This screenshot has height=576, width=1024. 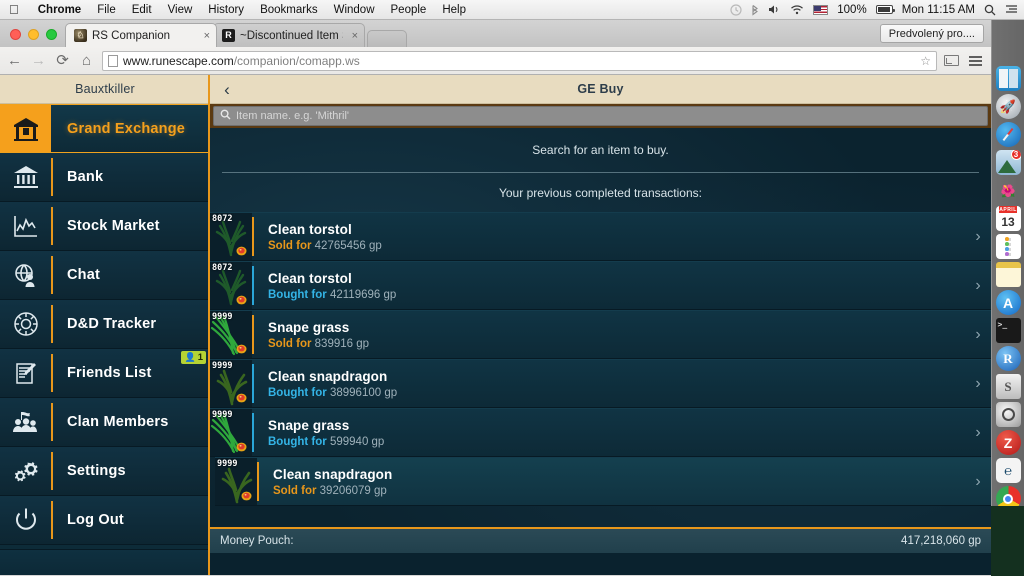 What do you see at coordinates (925, 61) in the screenshot?
I see `star-outline-icon: ☆` at bounding box center [925, 61].